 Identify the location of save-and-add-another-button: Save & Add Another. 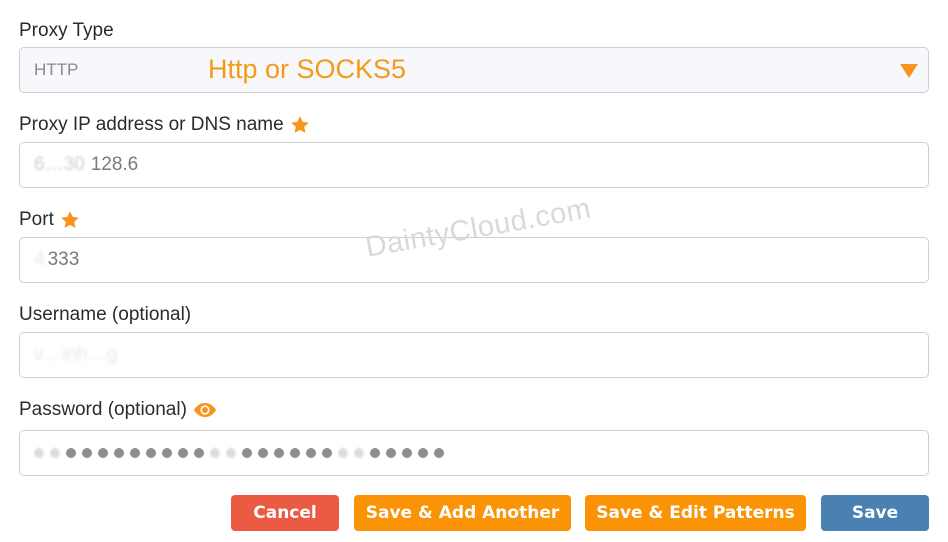
(462, 513).